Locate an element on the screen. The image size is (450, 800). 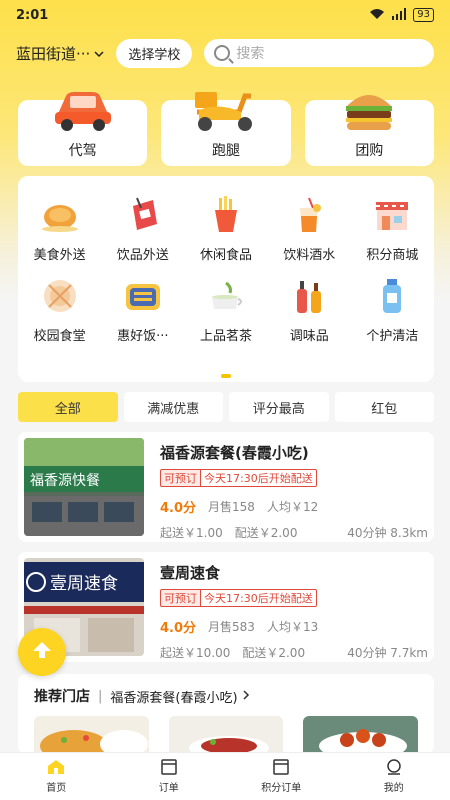
avg-price: 人均￥12 is located at coordinates (292, 507).